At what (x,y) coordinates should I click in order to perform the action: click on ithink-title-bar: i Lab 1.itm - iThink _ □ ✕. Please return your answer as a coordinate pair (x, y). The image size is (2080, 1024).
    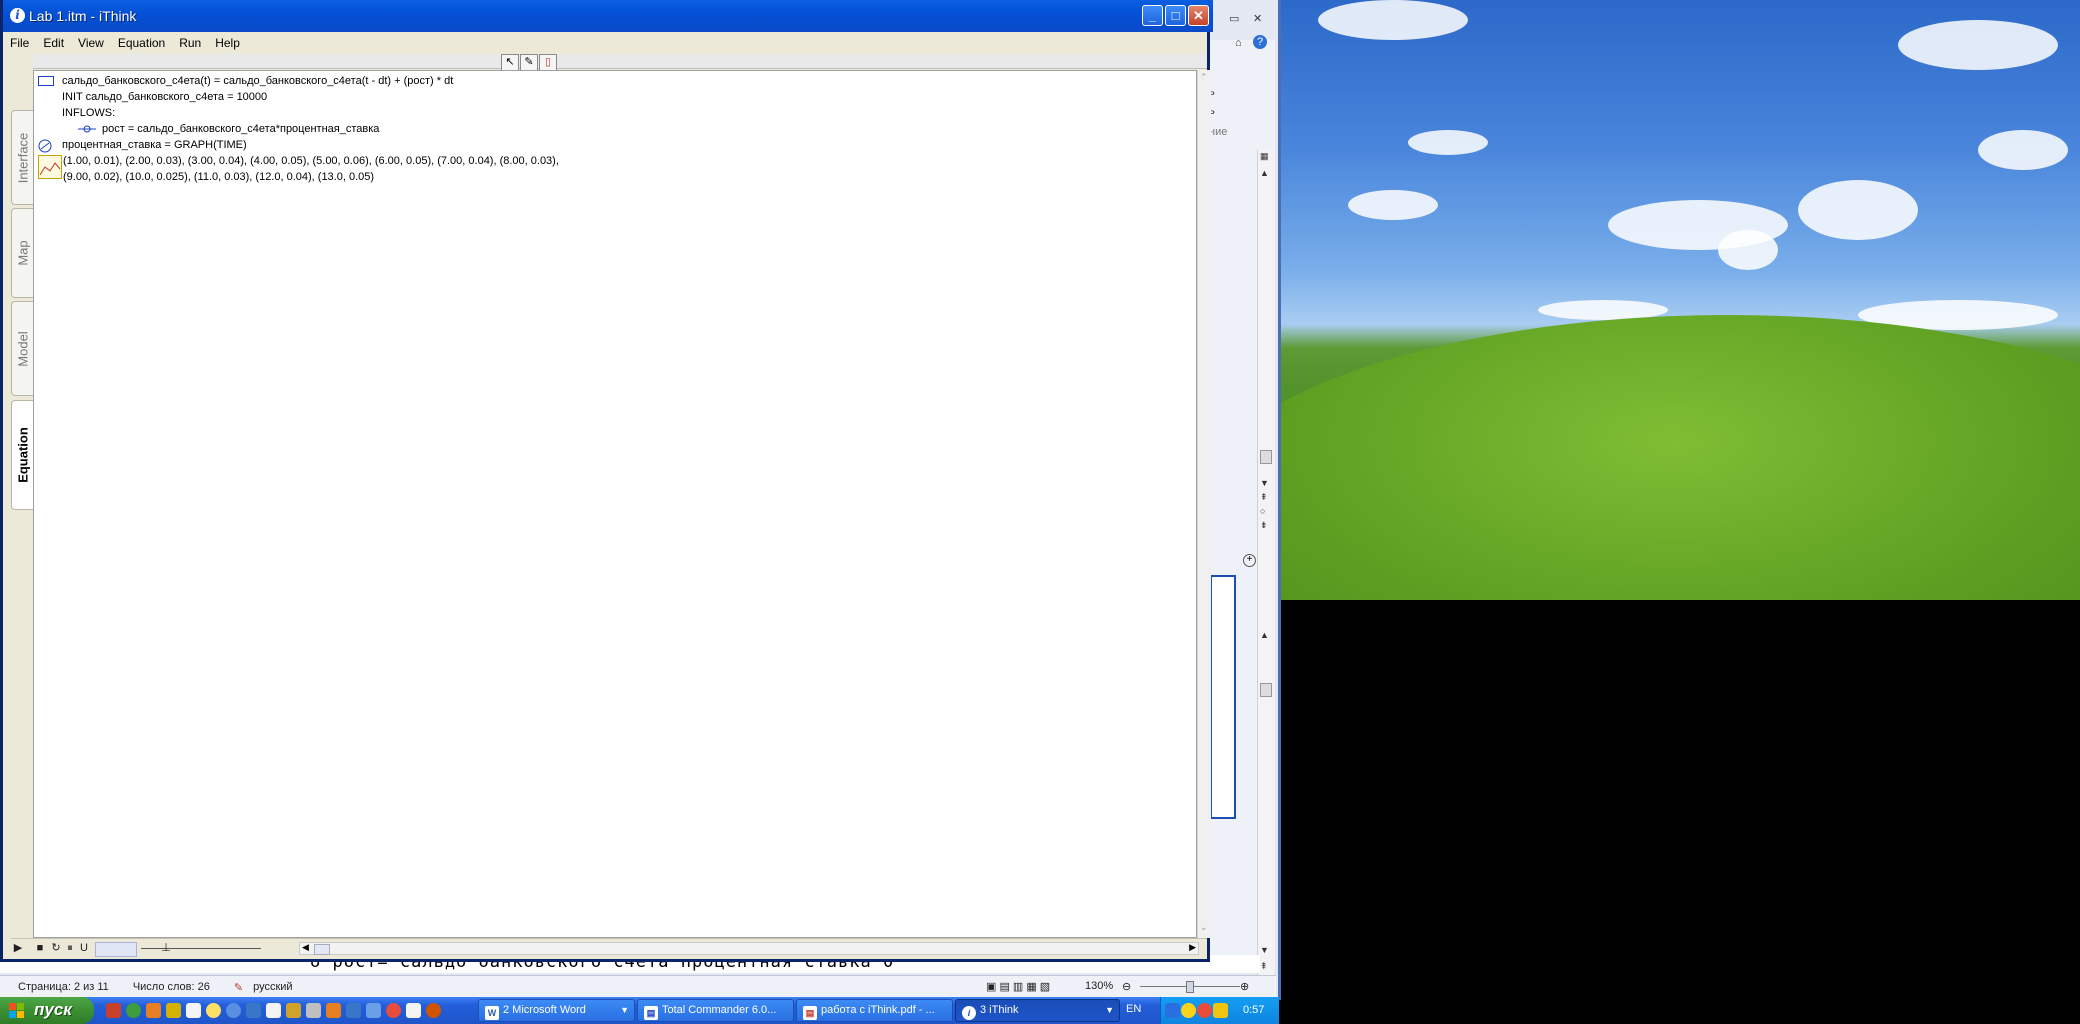
    Looking at the image, I should click on (608, 16).